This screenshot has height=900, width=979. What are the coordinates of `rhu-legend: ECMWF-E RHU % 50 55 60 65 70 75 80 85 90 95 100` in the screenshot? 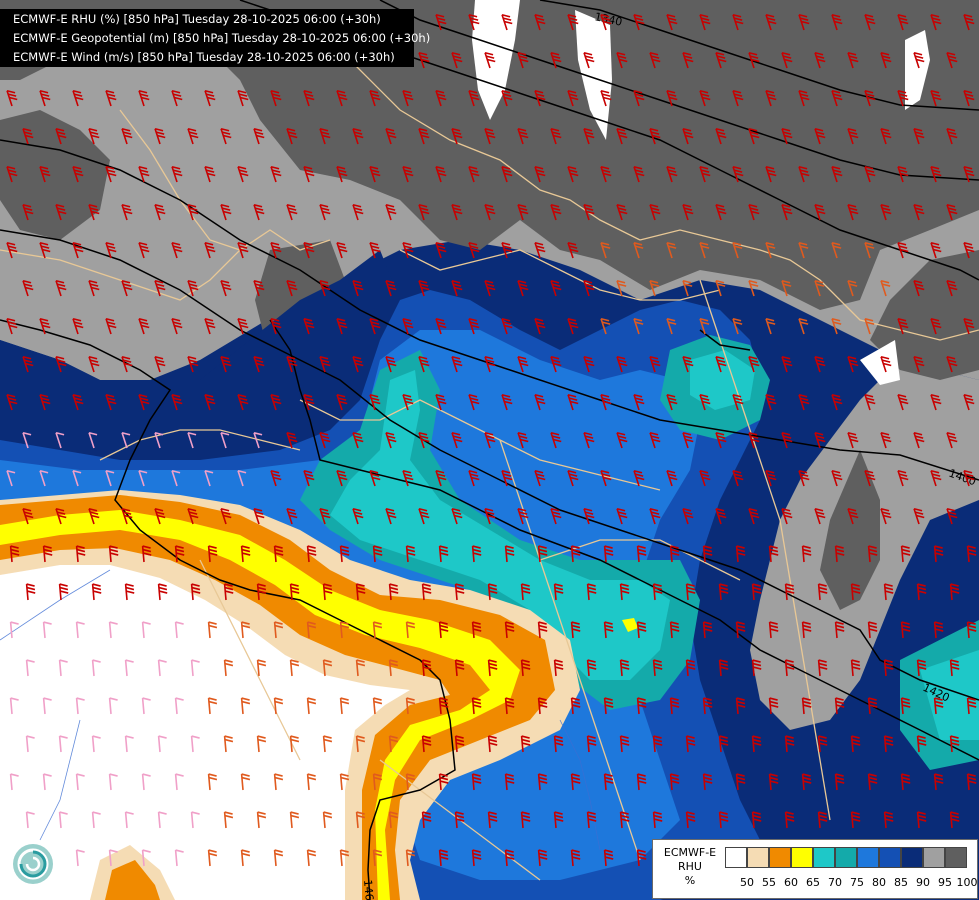 It's located at (815, 869).